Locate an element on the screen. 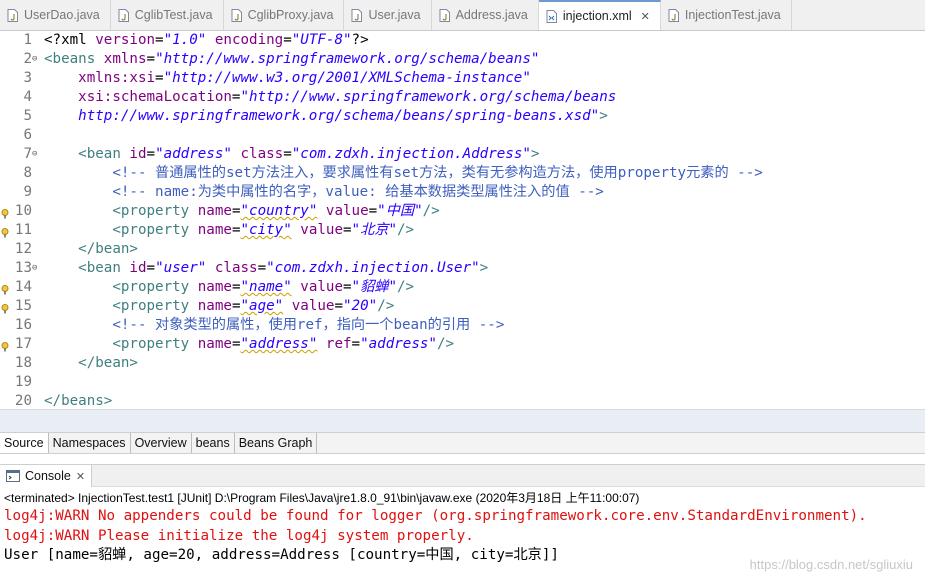  code-token: class is located at coordinates (262, 154).